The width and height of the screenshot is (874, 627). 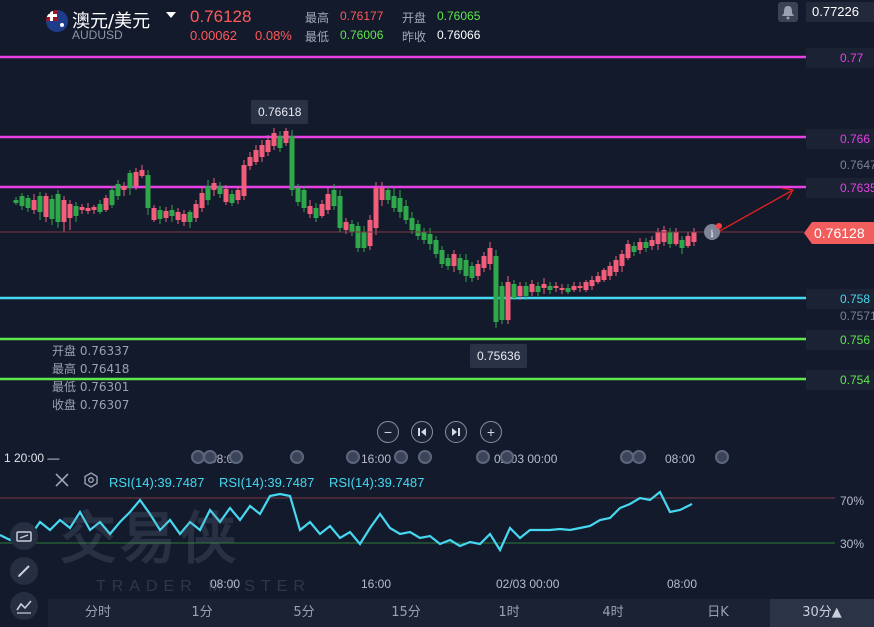 I want to click on rsi-lower-label: 30%, so click(x=852, y=544).